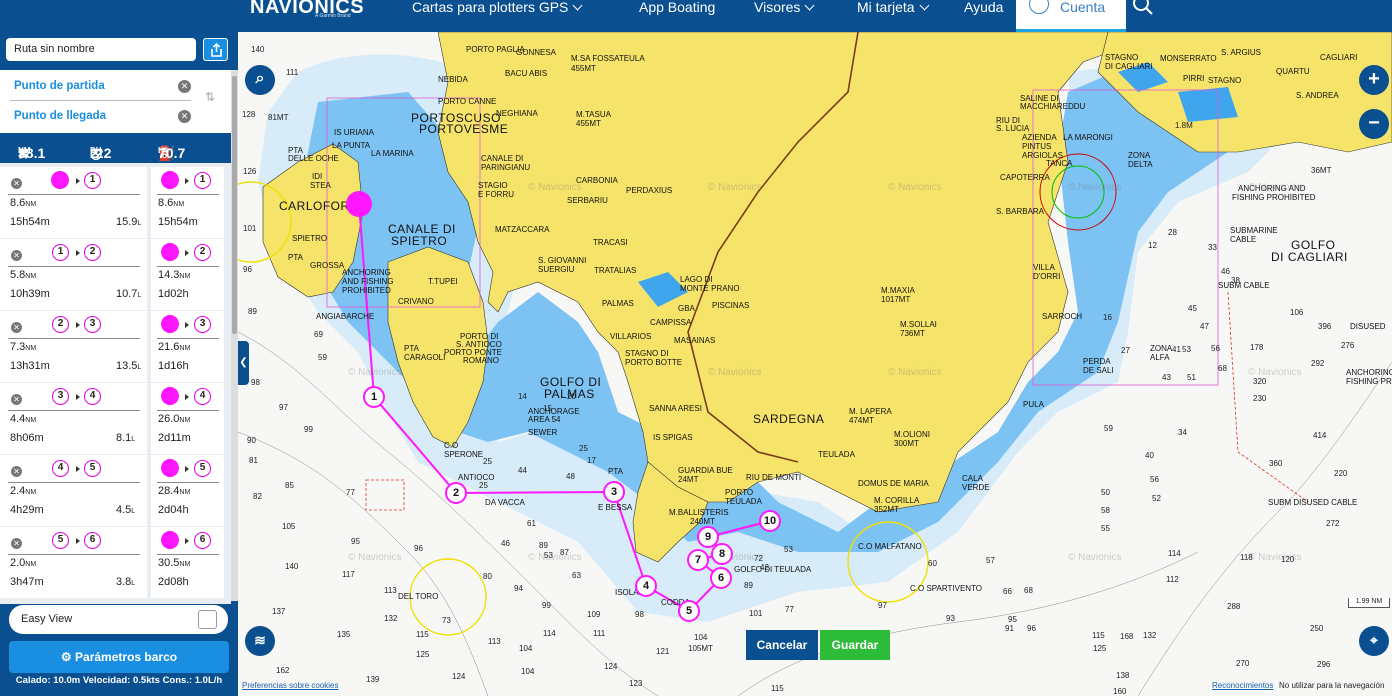  I want to click on leg-time: 8h06m, so click(27, 438).